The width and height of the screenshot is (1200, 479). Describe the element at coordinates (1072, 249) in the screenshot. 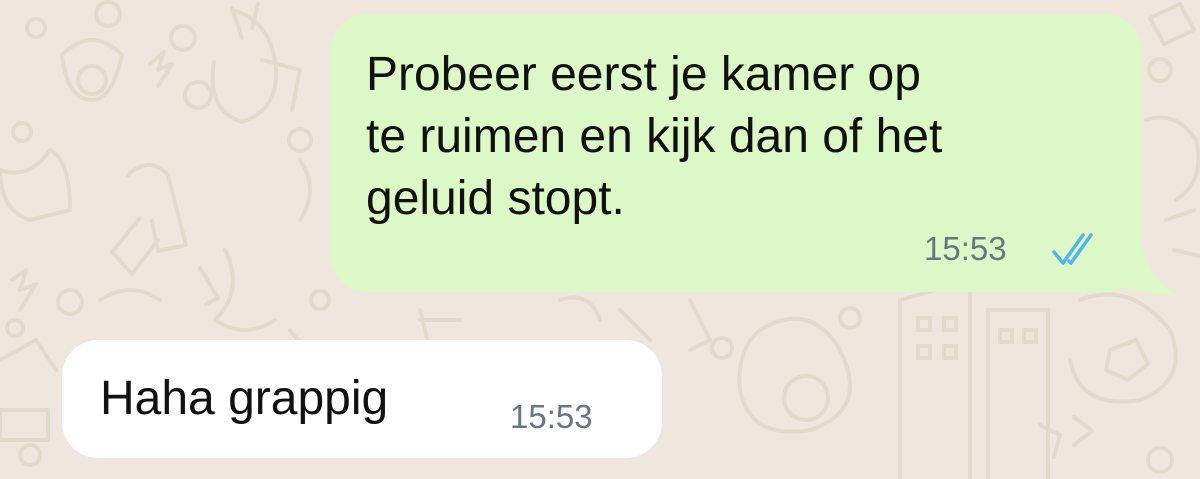

I see `double-check-read-icon` at that location.